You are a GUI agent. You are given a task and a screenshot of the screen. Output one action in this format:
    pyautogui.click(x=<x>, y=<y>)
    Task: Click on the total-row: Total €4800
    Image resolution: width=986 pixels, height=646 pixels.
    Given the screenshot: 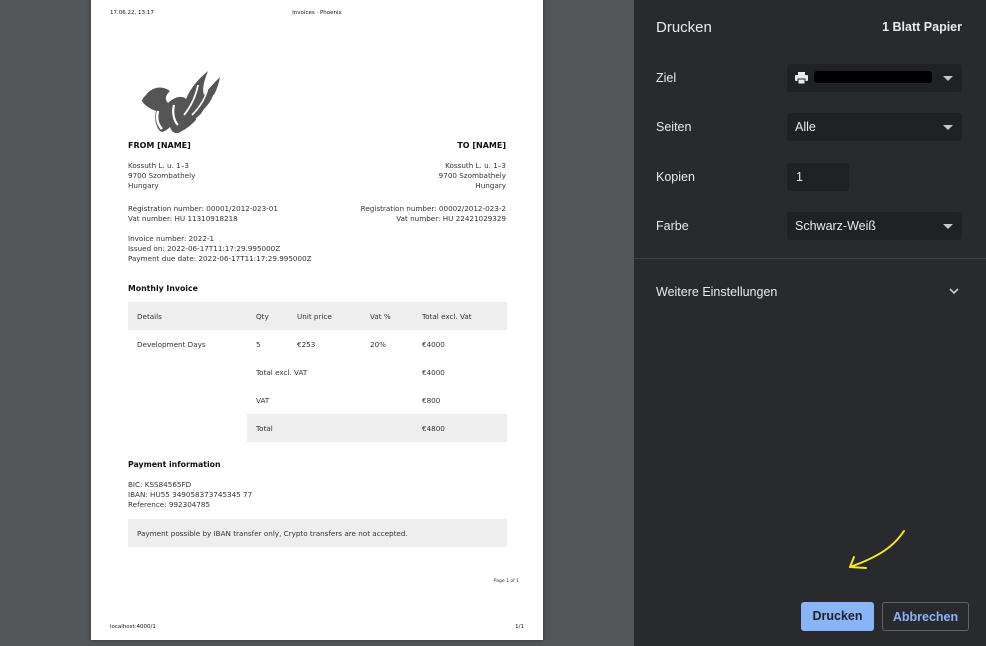 What is the action you would take?
    pyautogui.click(x=317, y=428)
    